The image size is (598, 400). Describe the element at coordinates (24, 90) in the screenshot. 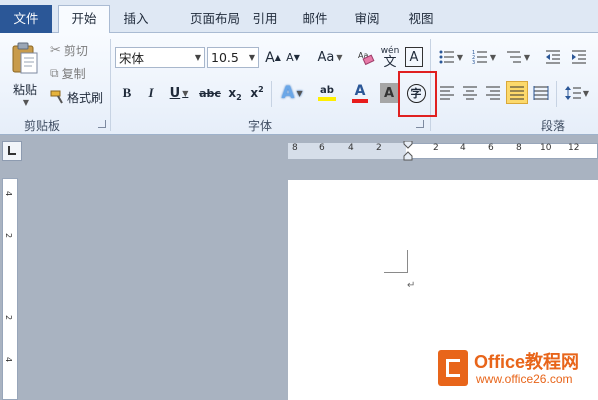

I see `paste-label: 粘贴` at that location.